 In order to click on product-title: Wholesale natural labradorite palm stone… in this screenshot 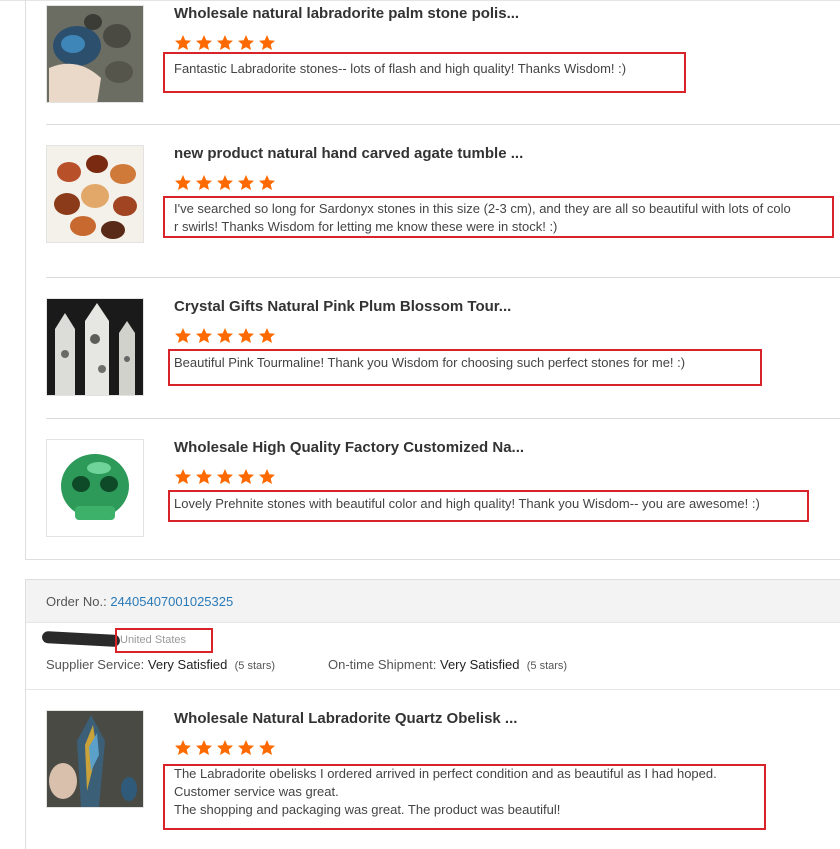, I will do `click(346, 13)`.